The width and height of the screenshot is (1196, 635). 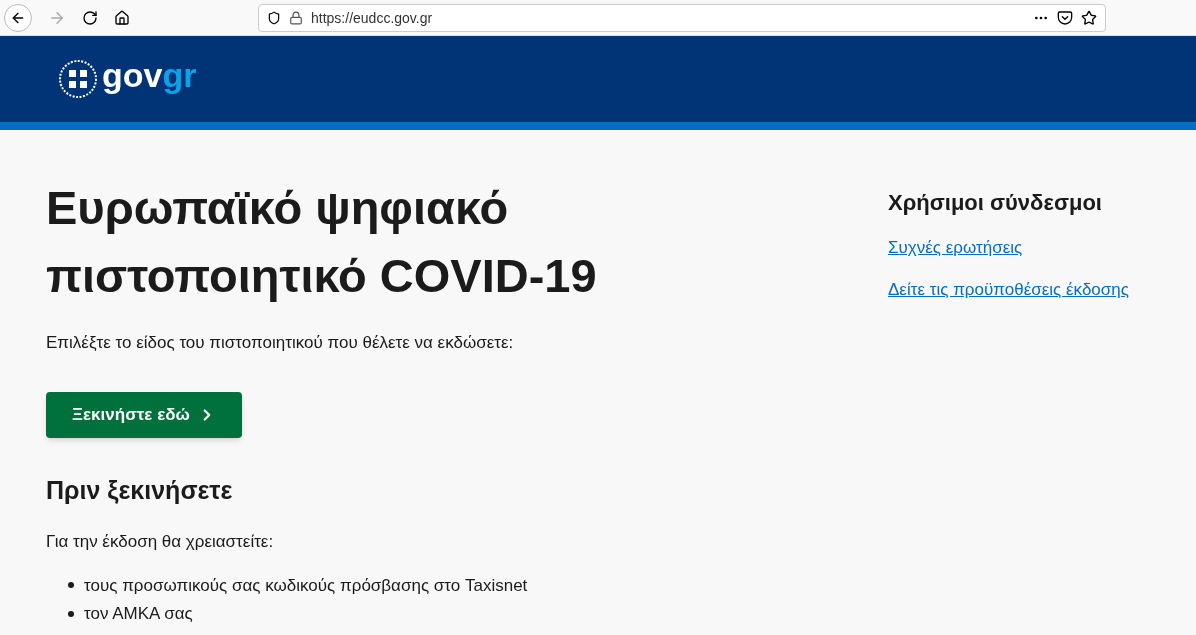 What do you see at coordinates (18, 17) in the screenshot?
I see `back-button` at bounding box center [18, 17].